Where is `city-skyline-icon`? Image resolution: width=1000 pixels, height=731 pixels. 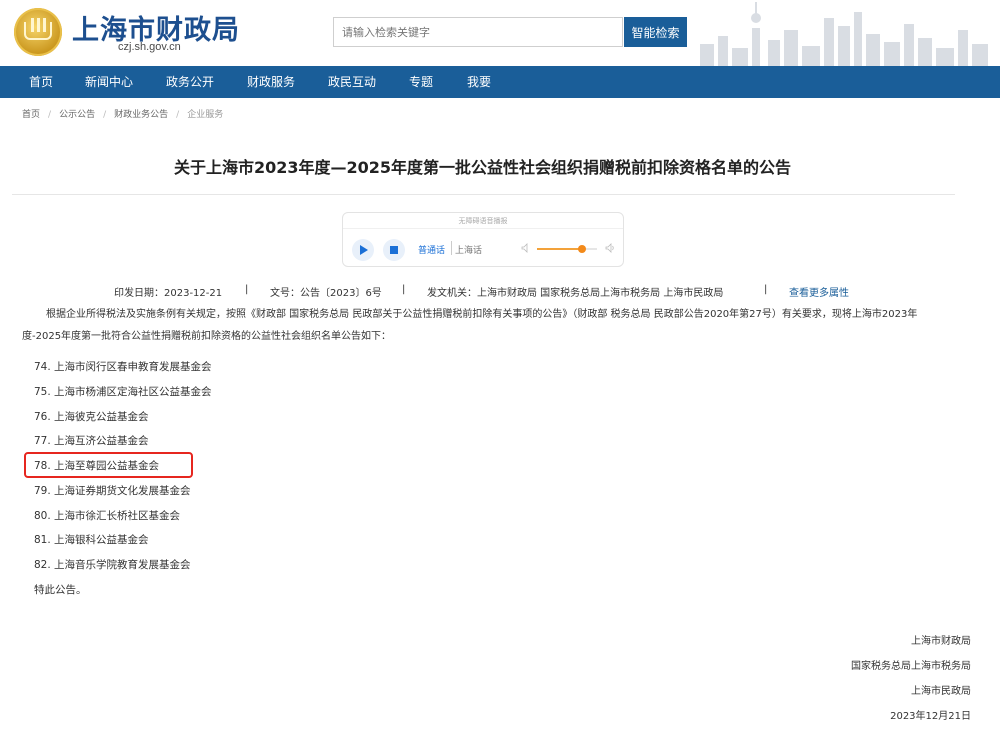 city-skyline-icon is located at coordinates (844, 34).